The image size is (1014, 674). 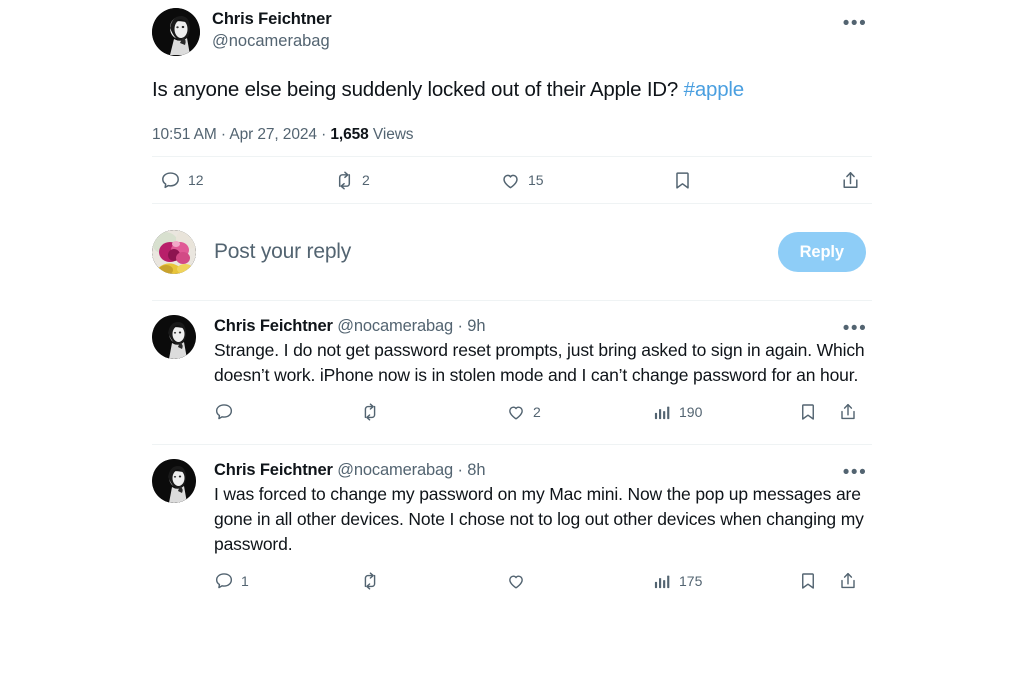 What do you see at coordinates (272, 19) in the screenshot?
I see `author-display-name: Chris Feichtner` at bounding box center [272, 19].